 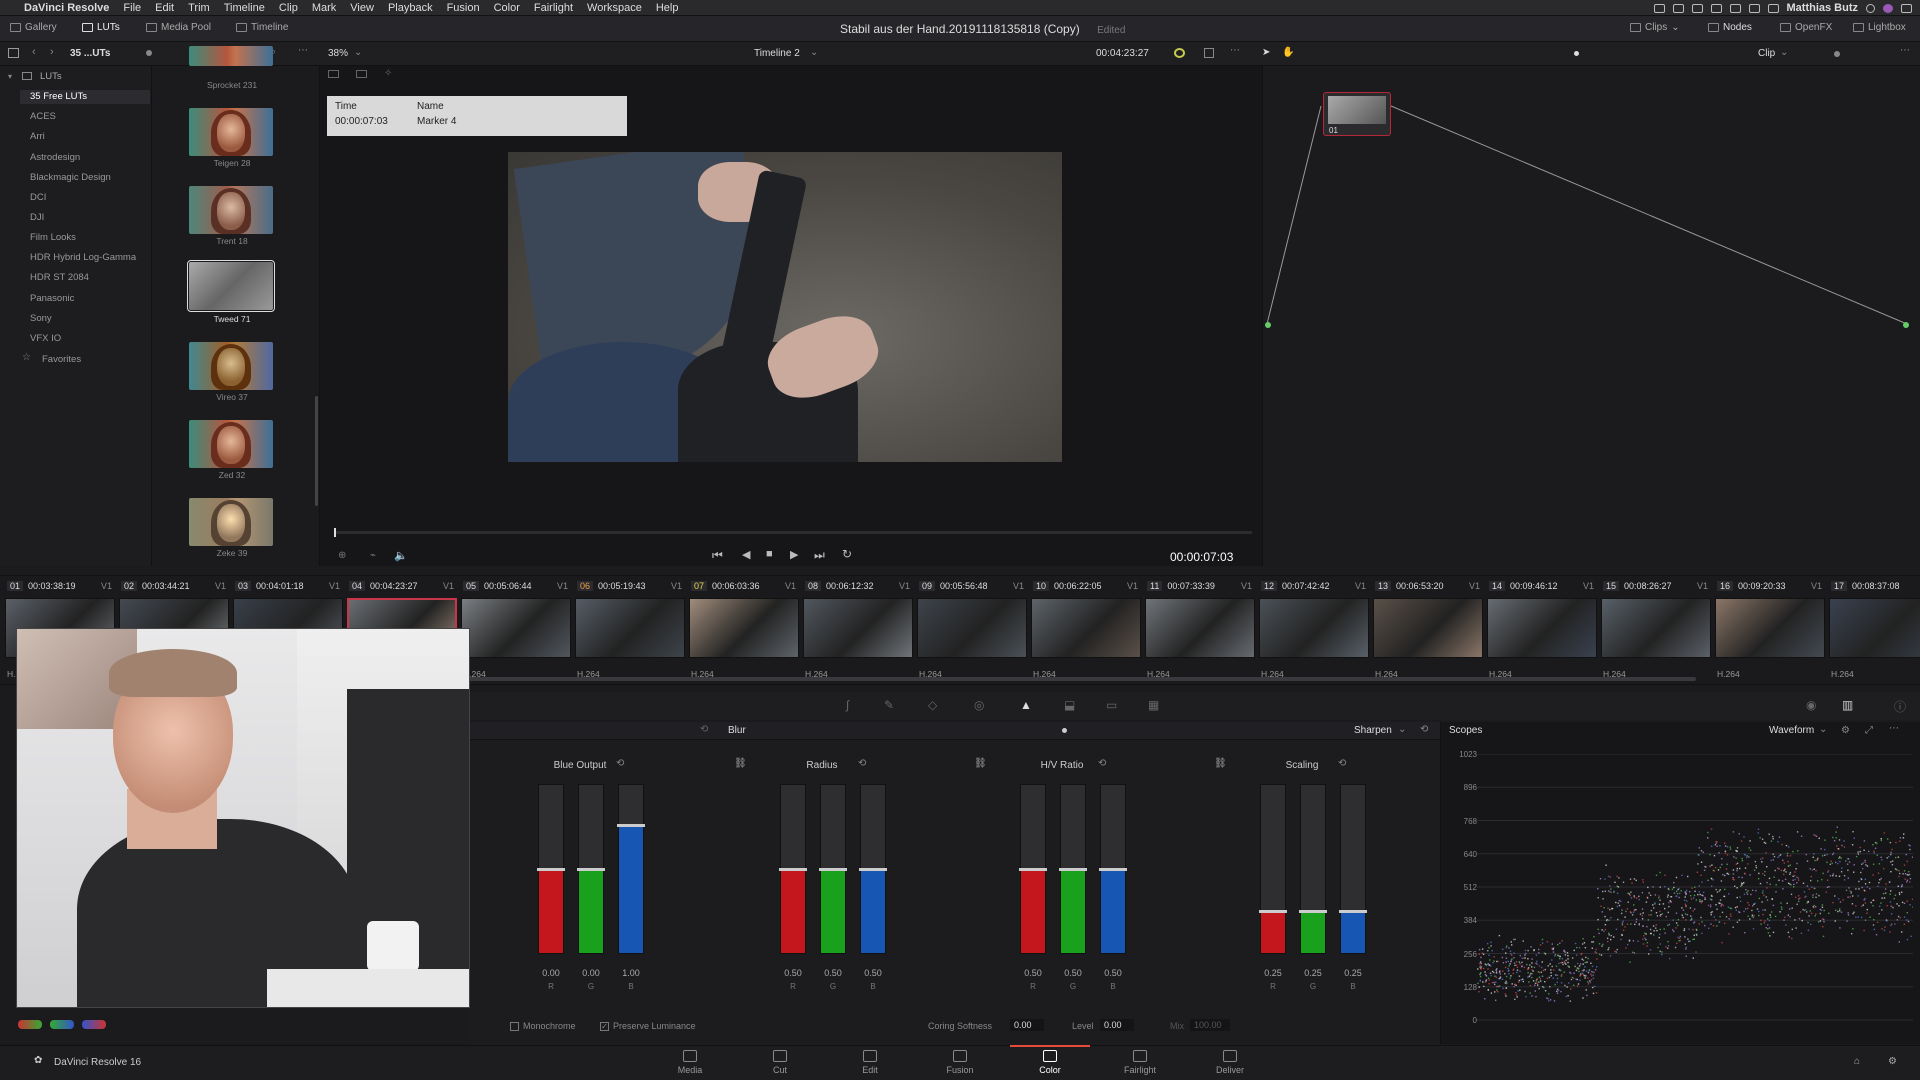 I want to click on tree-item-astrodesign: Astrodesign, so click(x=55, y=157).